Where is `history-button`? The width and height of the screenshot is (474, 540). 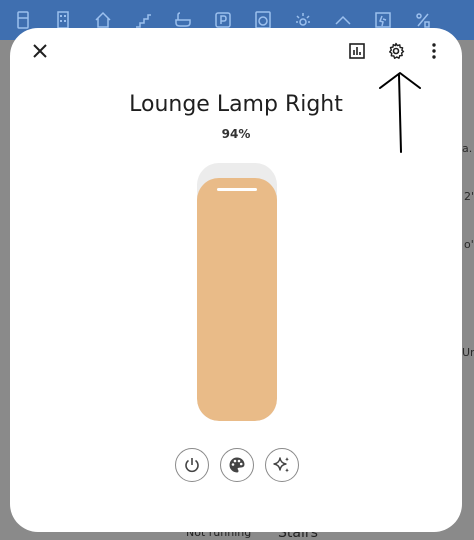 history-button is located at coordinates (357, 51).